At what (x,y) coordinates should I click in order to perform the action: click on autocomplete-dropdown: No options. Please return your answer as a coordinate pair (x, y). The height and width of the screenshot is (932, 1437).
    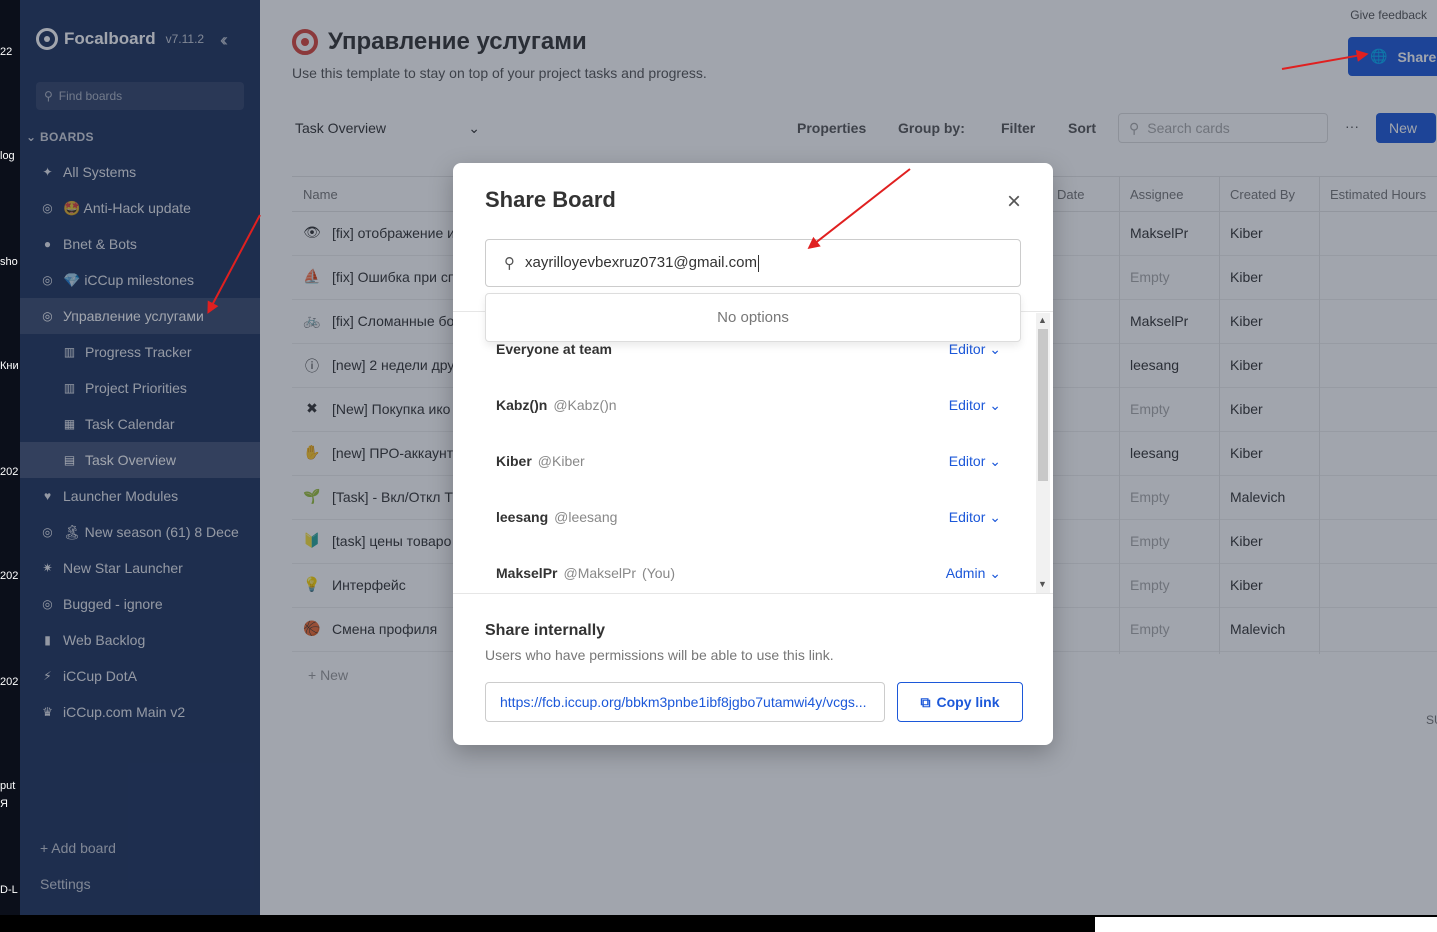
    Looking at the image, I should click on (753, 317).